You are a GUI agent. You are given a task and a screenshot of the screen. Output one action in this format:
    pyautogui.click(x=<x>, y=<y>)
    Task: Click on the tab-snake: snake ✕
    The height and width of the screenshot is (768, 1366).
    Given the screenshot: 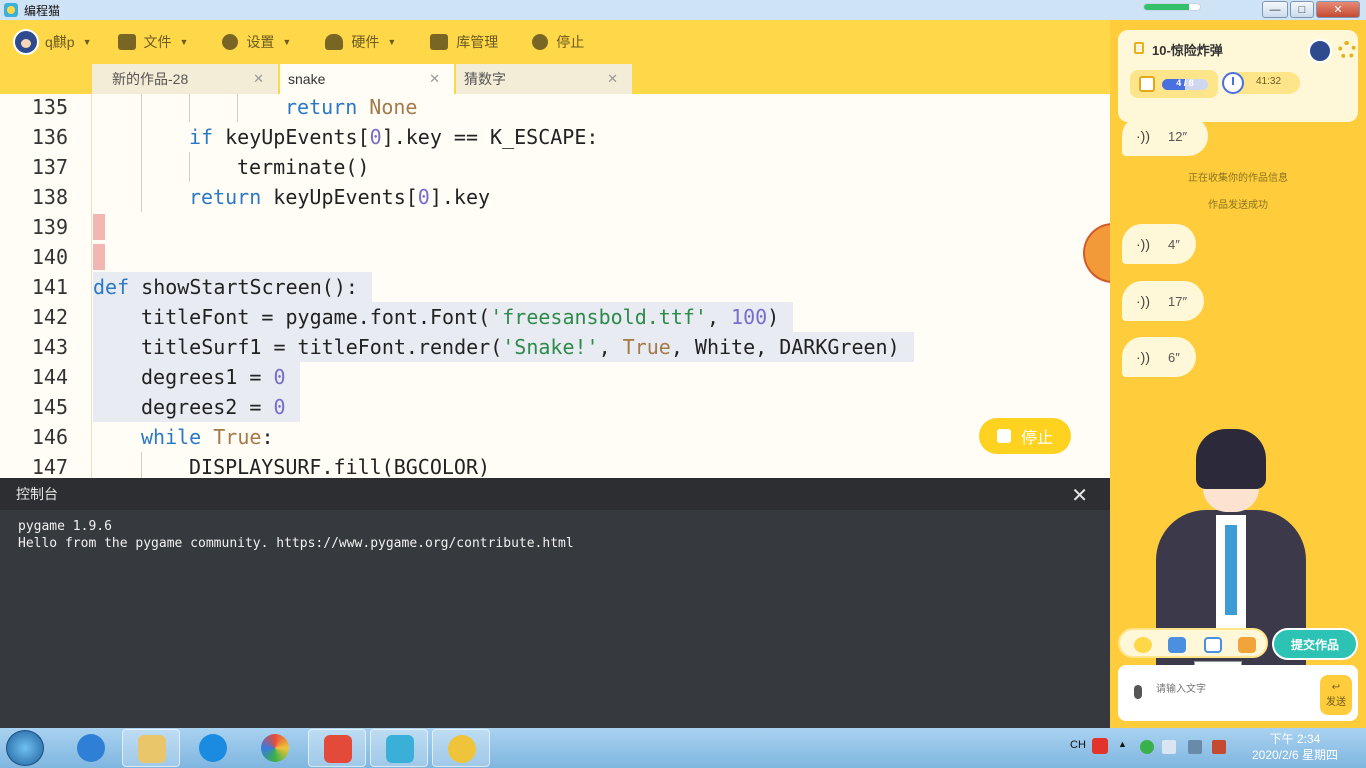 What is the action you would take?
    pyautogui.click(x=367, y=79)
    